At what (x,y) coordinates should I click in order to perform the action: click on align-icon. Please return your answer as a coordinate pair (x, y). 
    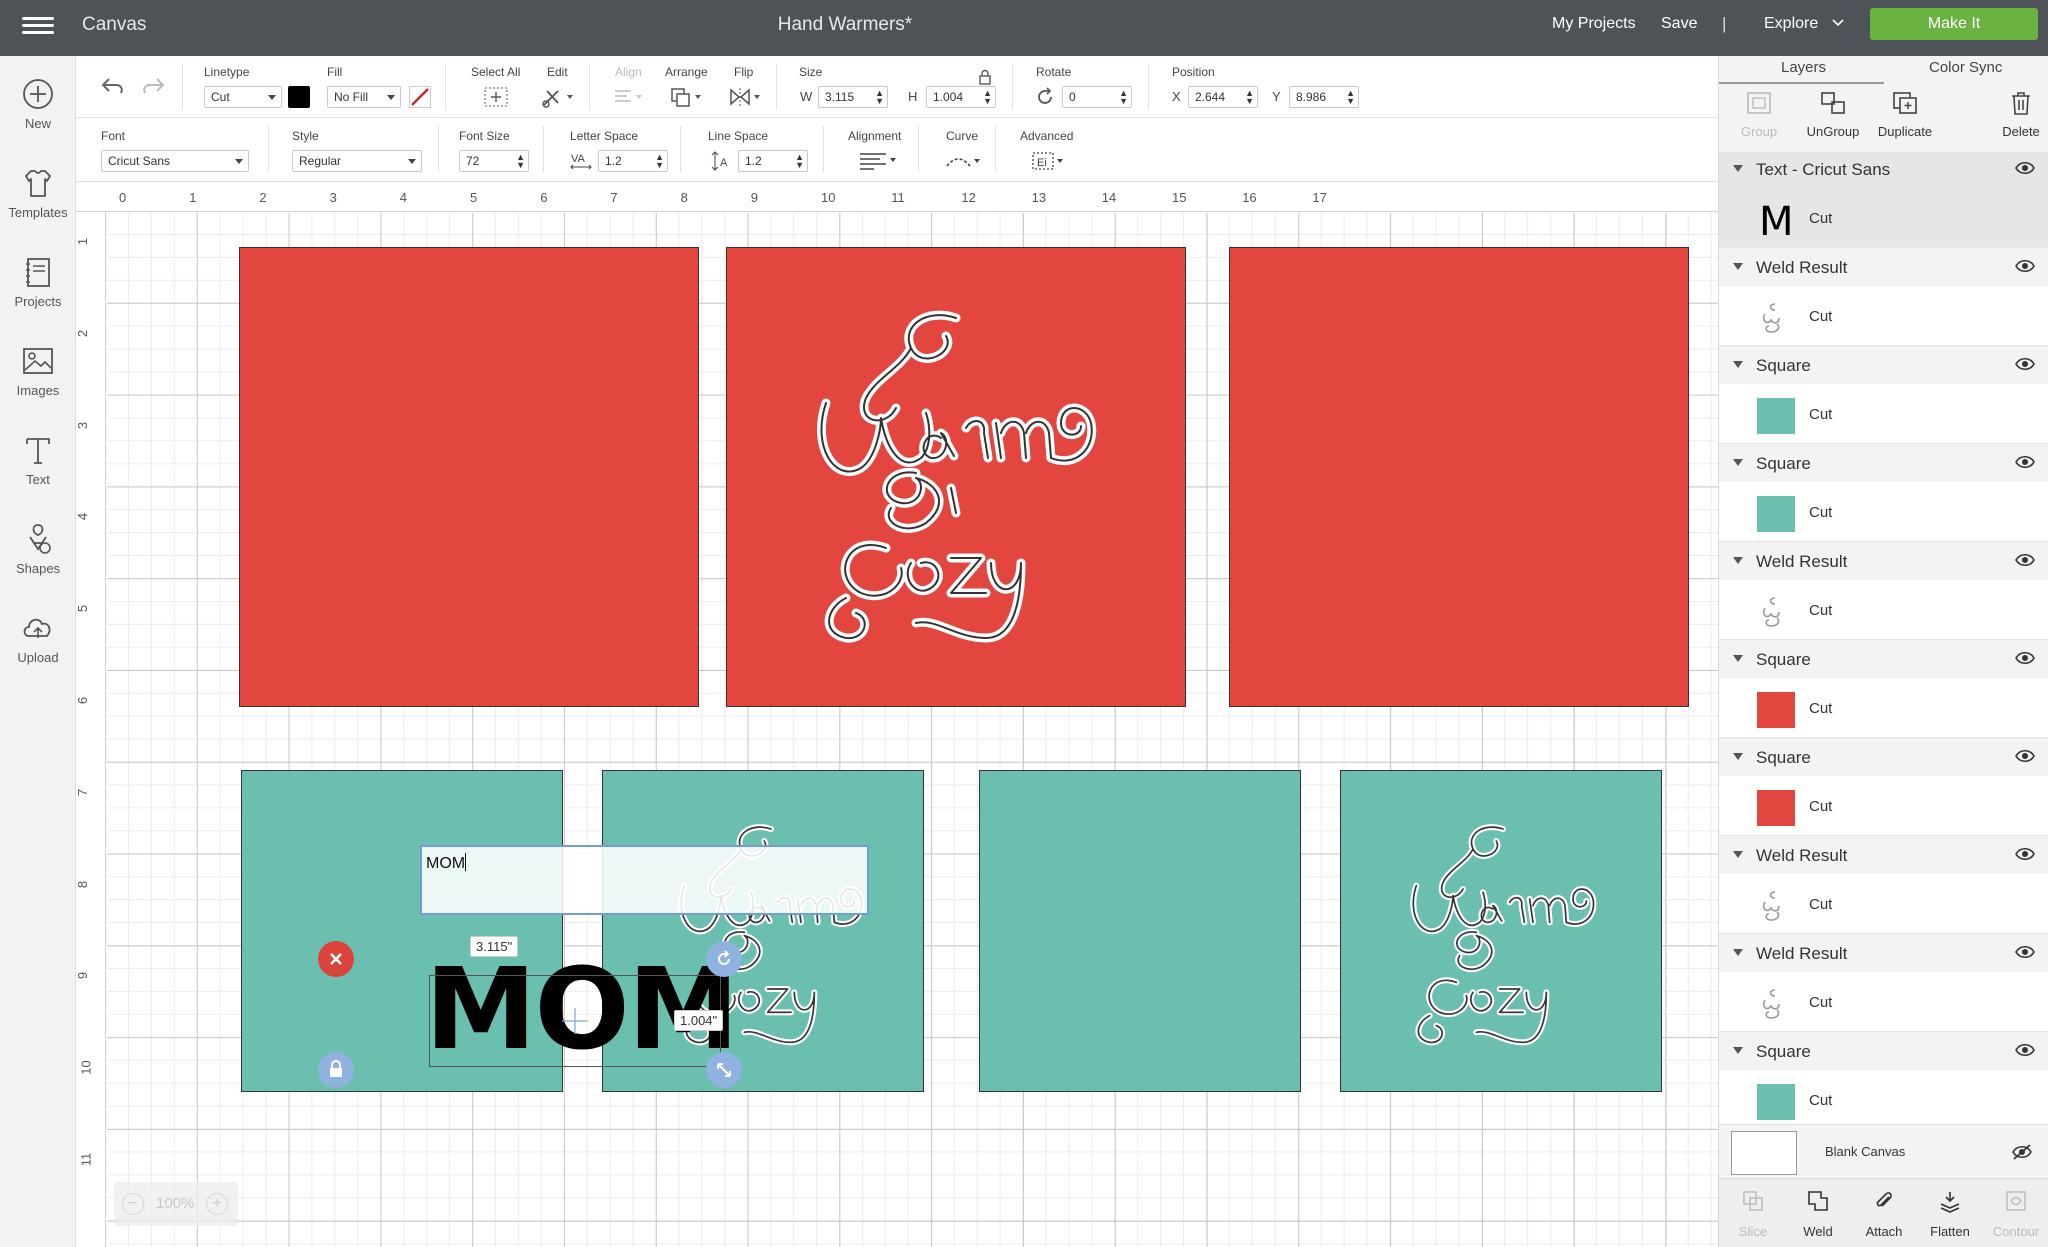
    Looking at the image, I should click on (629, 97).